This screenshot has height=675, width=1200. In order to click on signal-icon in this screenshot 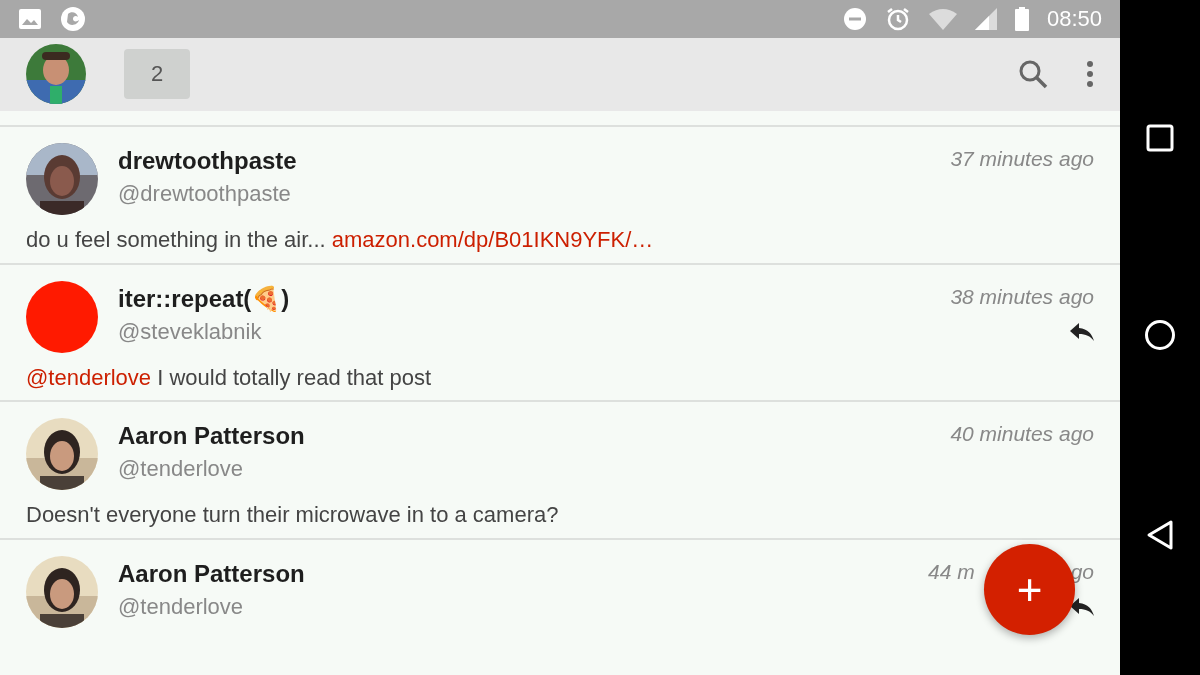, I will do `click(985, 18)`.